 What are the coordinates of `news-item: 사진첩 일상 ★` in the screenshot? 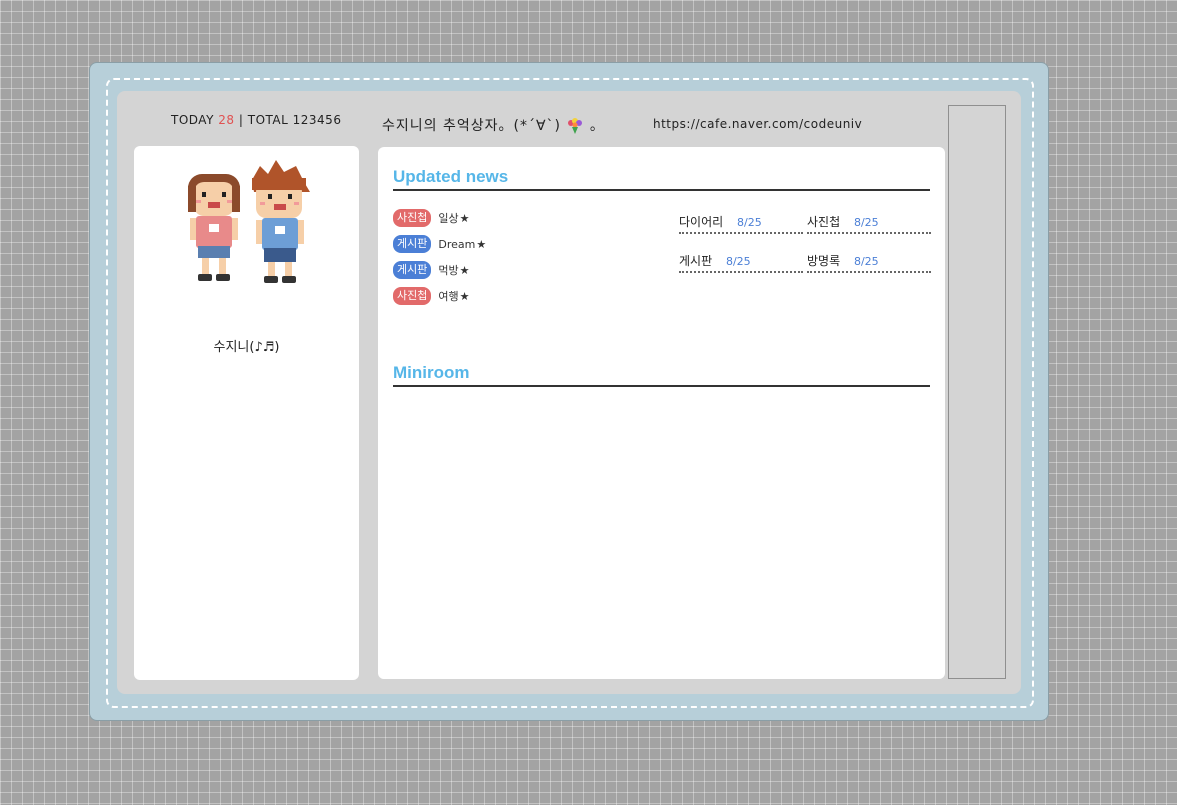 It's located at (439, 218).